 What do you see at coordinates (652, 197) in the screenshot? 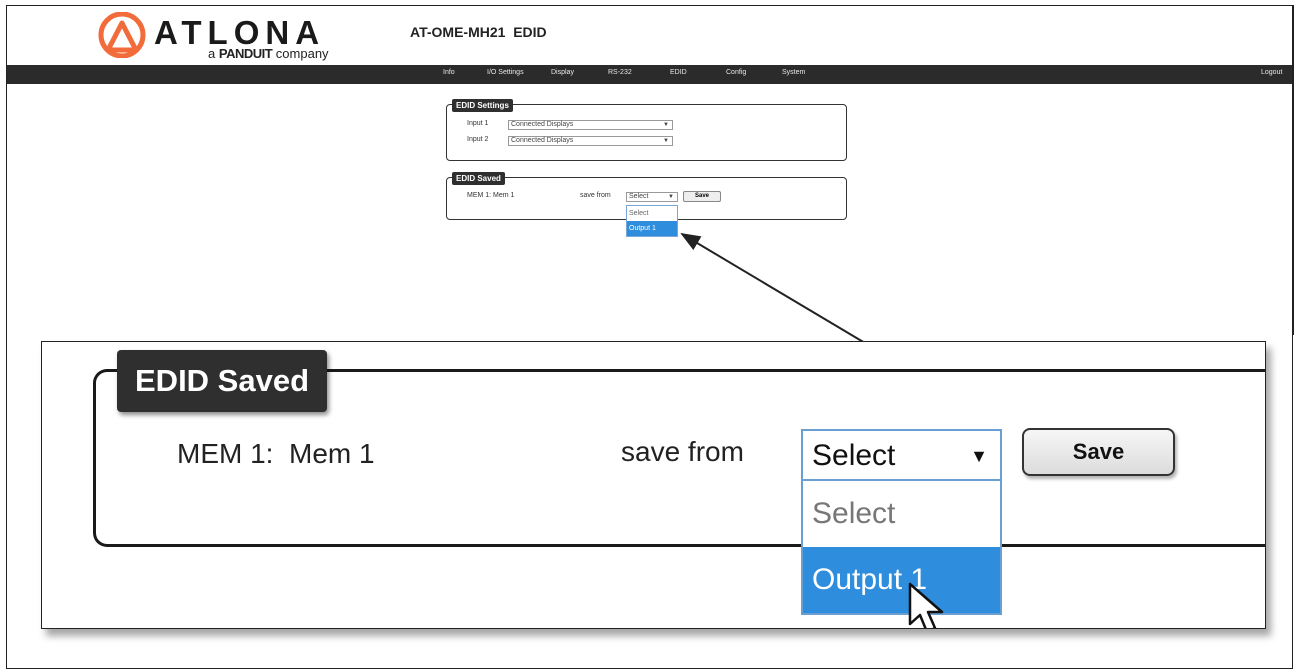
I see `save-from-select: Select ▼` at bounding box center [652, 197].